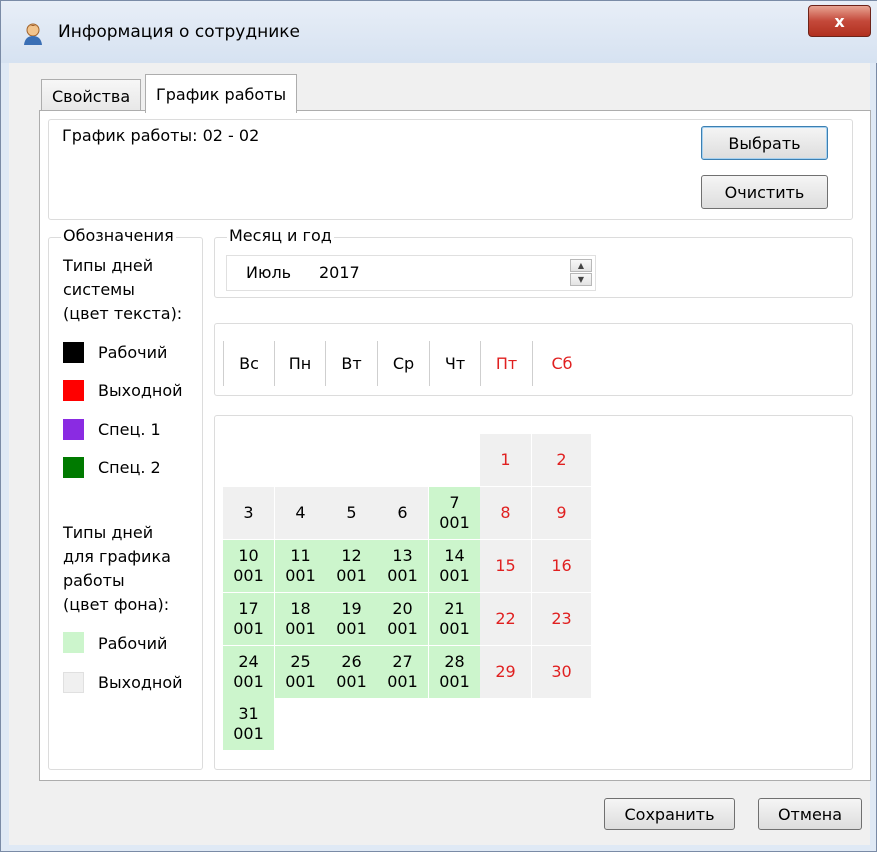 This screenshot has height=852, width=877. I want to click on cancel-button: Отмена, so click(810, 814).